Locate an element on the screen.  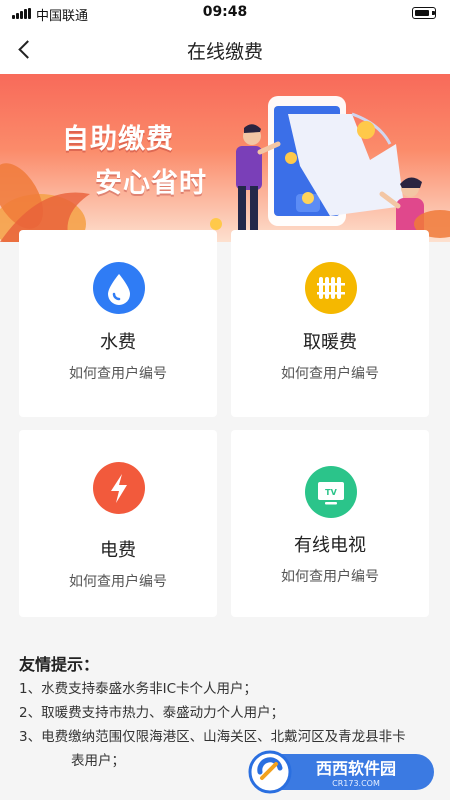
card-title: 水费 is located at coordinates (118, 342).